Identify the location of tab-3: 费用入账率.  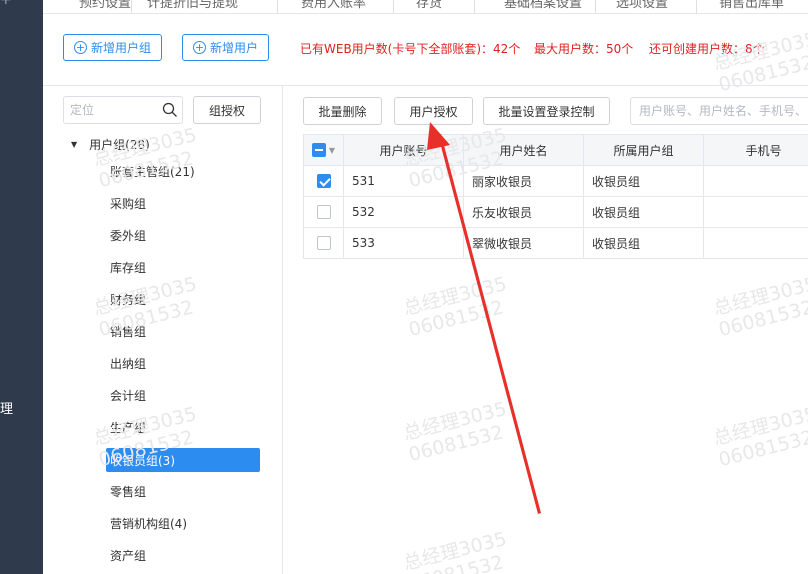
(333, 5).